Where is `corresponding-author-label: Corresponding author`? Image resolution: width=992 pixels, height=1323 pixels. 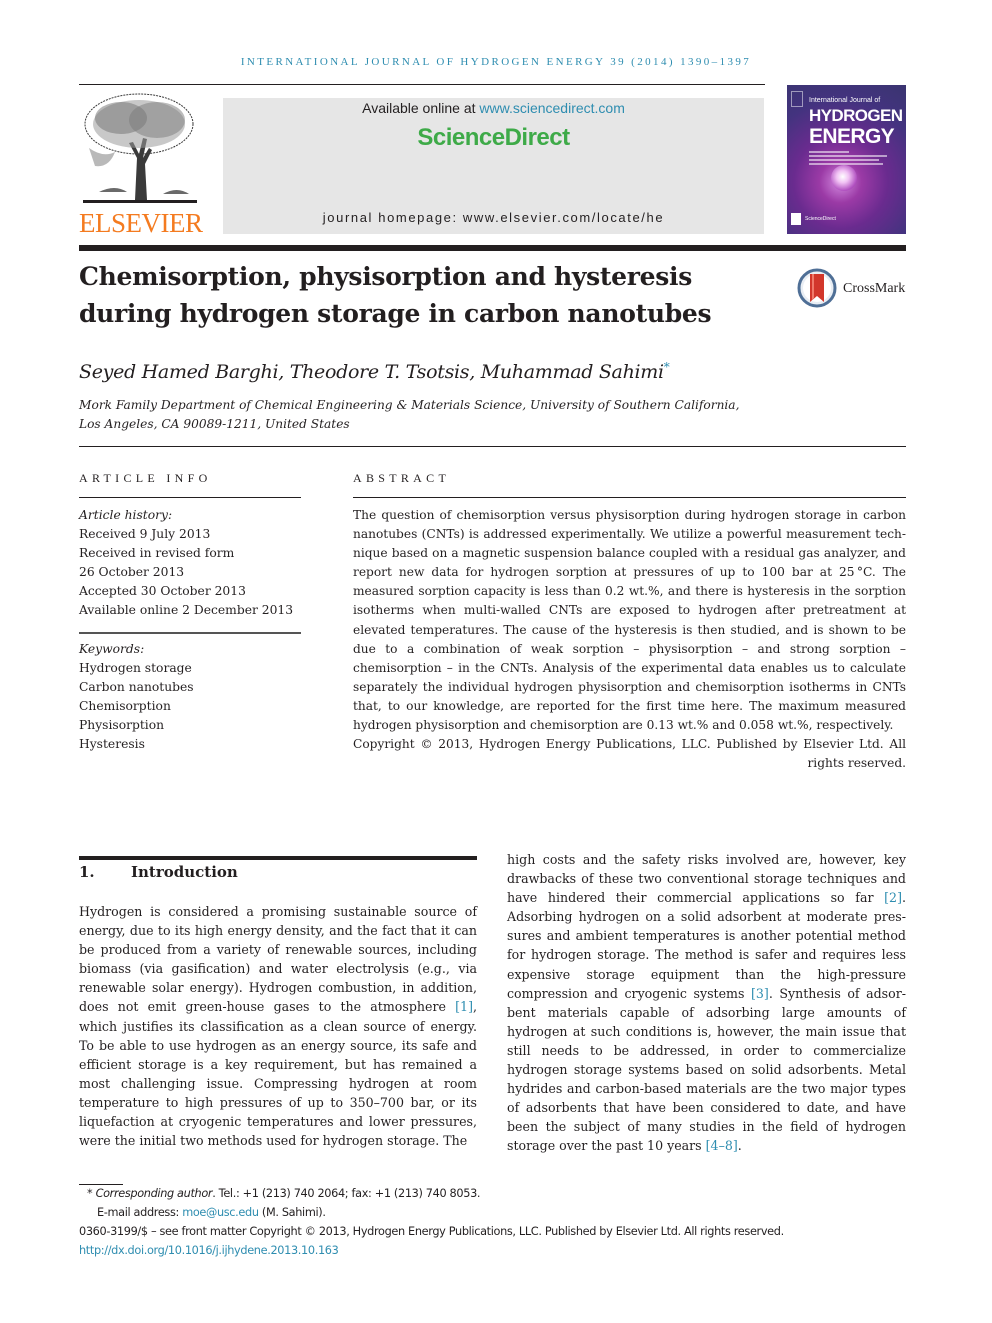
corresponding-author-label: Corresponding author is located at coordinates (154, 1193).